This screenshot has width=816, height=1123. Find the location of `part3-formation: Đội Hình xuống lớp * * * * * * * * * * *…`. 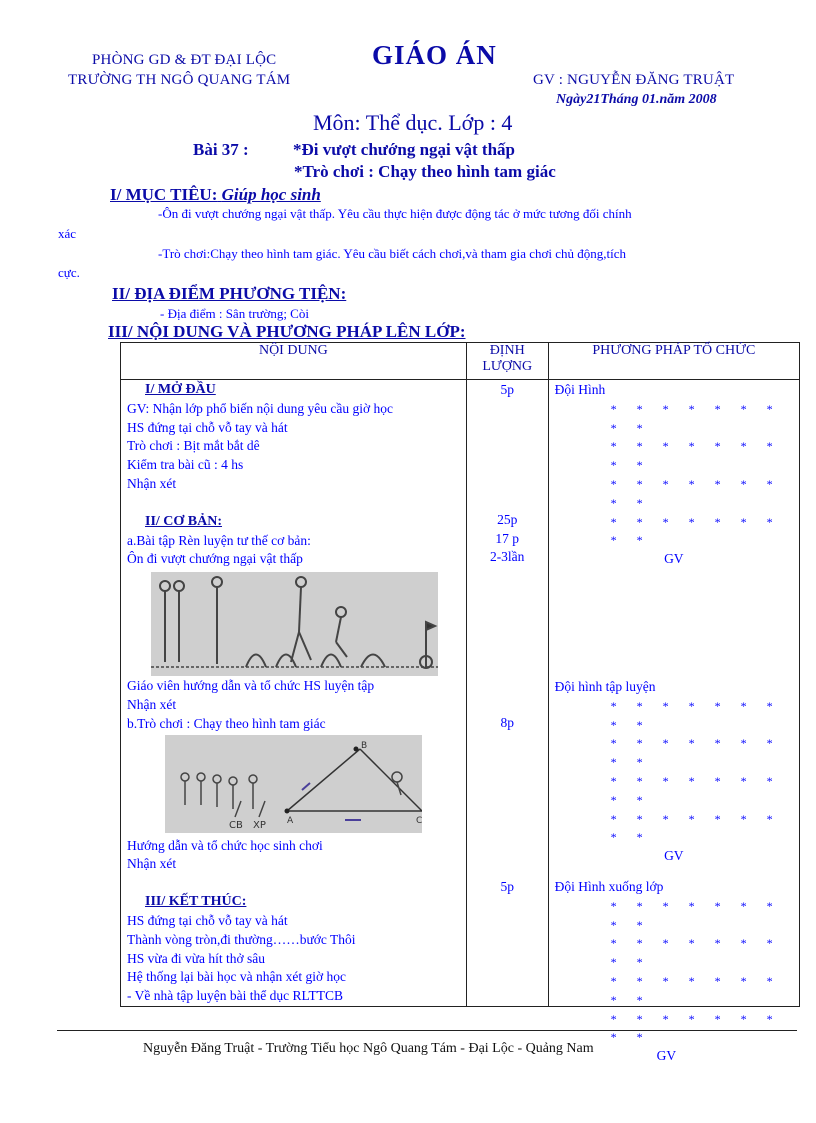

part3-formation: Đội Hình xuống lớp * * * * * * * * * * *… is located at coordinates (674, 972).